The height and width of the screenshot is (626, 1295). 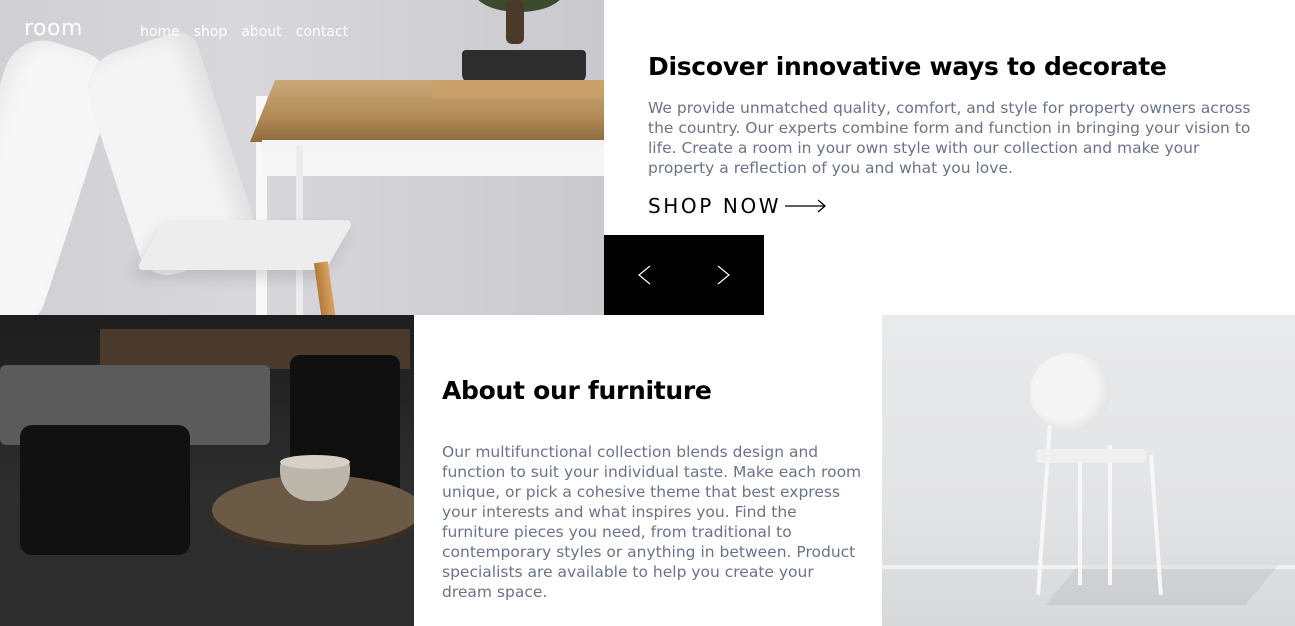 What do you see at coordinates (261, 32) in the screenshot?
I see `nav-link-about: about` at bounding box center [261, 32].